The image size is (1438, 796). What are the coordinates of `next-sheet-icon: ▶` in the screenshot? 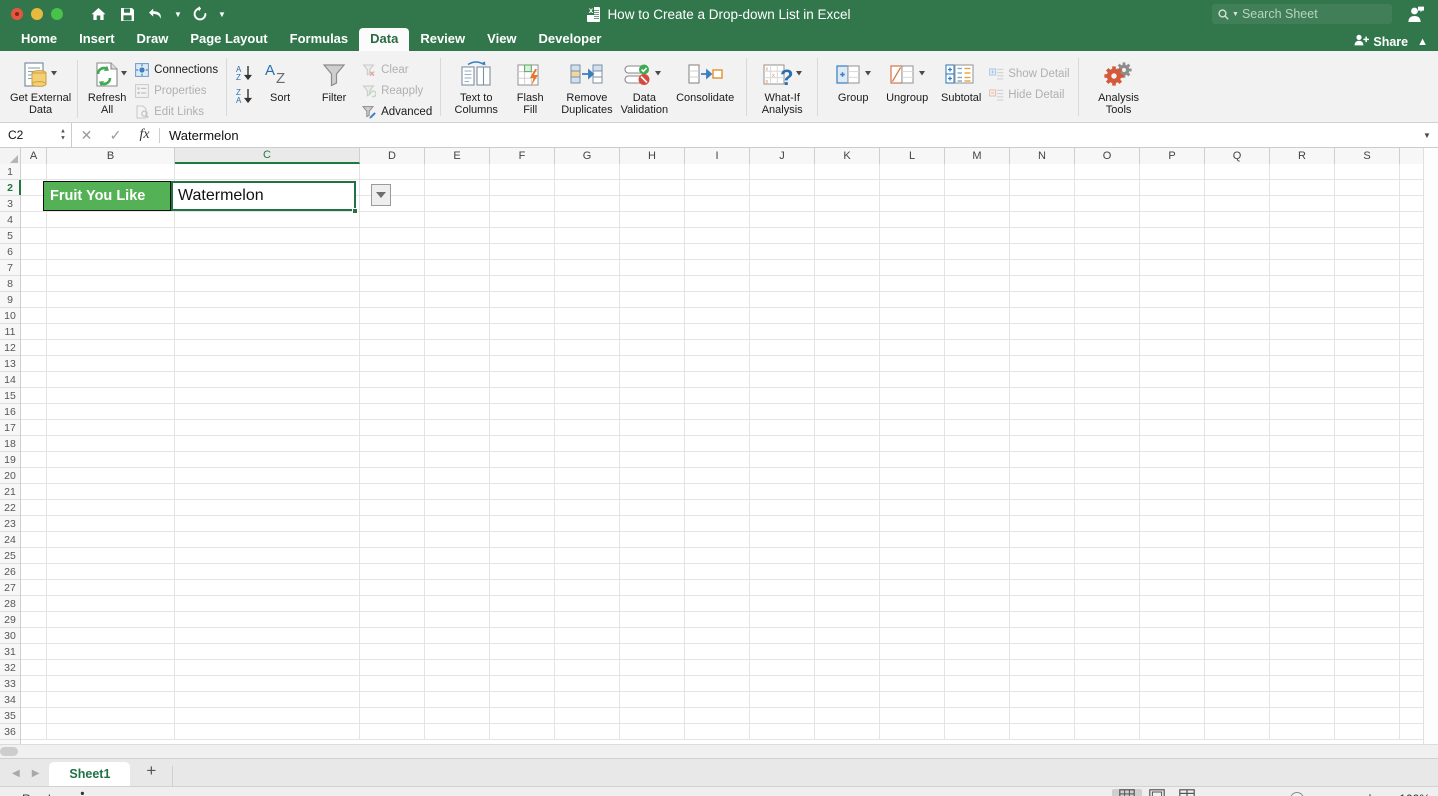 It's located at (36, 773).